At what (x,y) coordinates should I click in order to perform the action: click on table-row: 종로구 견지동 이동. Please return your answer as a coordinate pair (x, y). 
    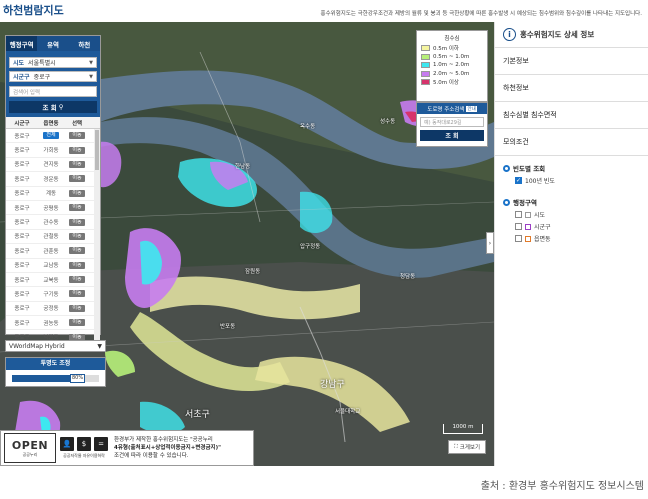
    Looking at the image, I should click on (53, 165).